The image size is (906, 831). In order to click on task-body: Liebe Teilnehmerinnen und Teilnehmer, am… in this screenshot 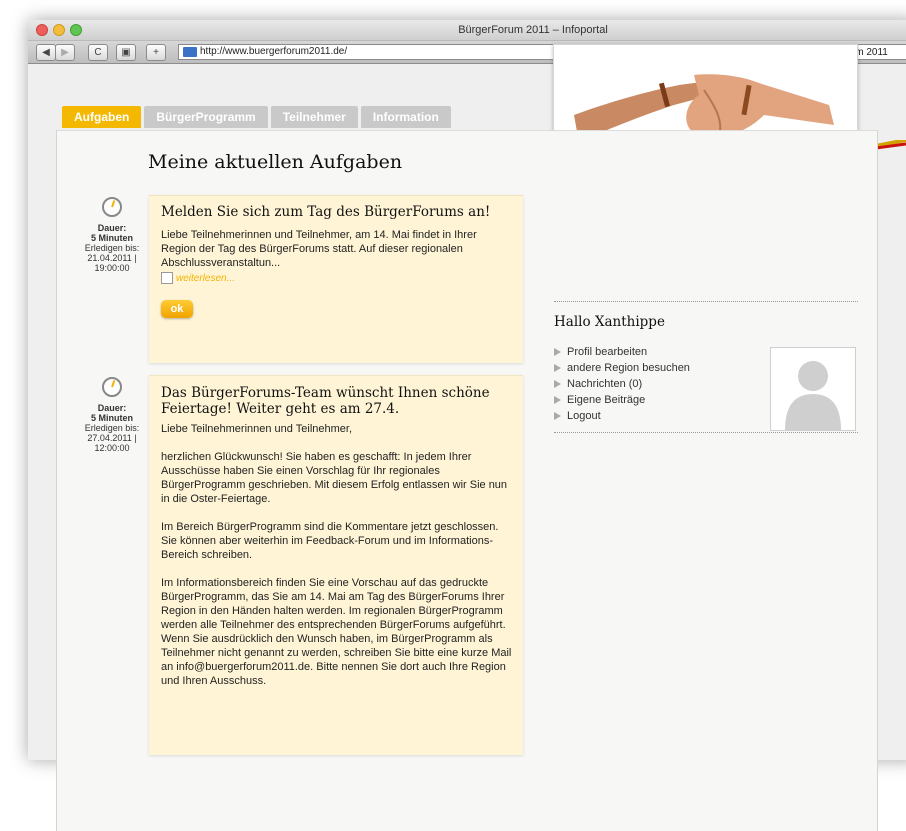, I will do `click(319, 249)`.